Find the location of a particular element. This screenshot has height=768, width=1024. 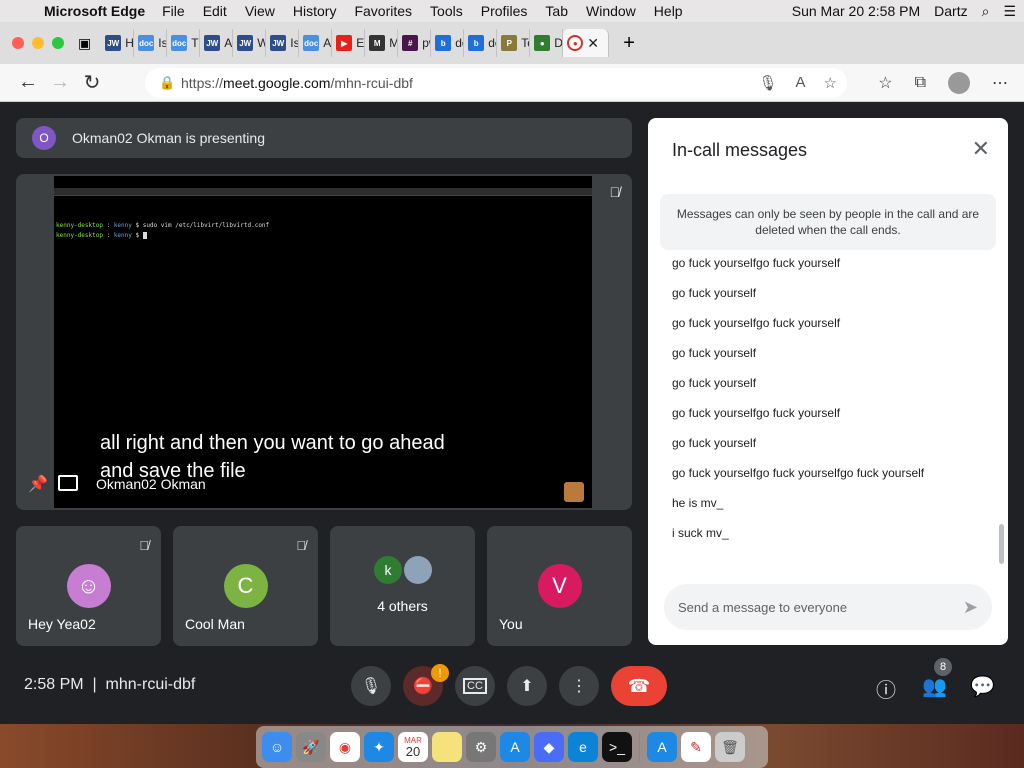

present-button: ⬆ is located at coordinates (527, 686).